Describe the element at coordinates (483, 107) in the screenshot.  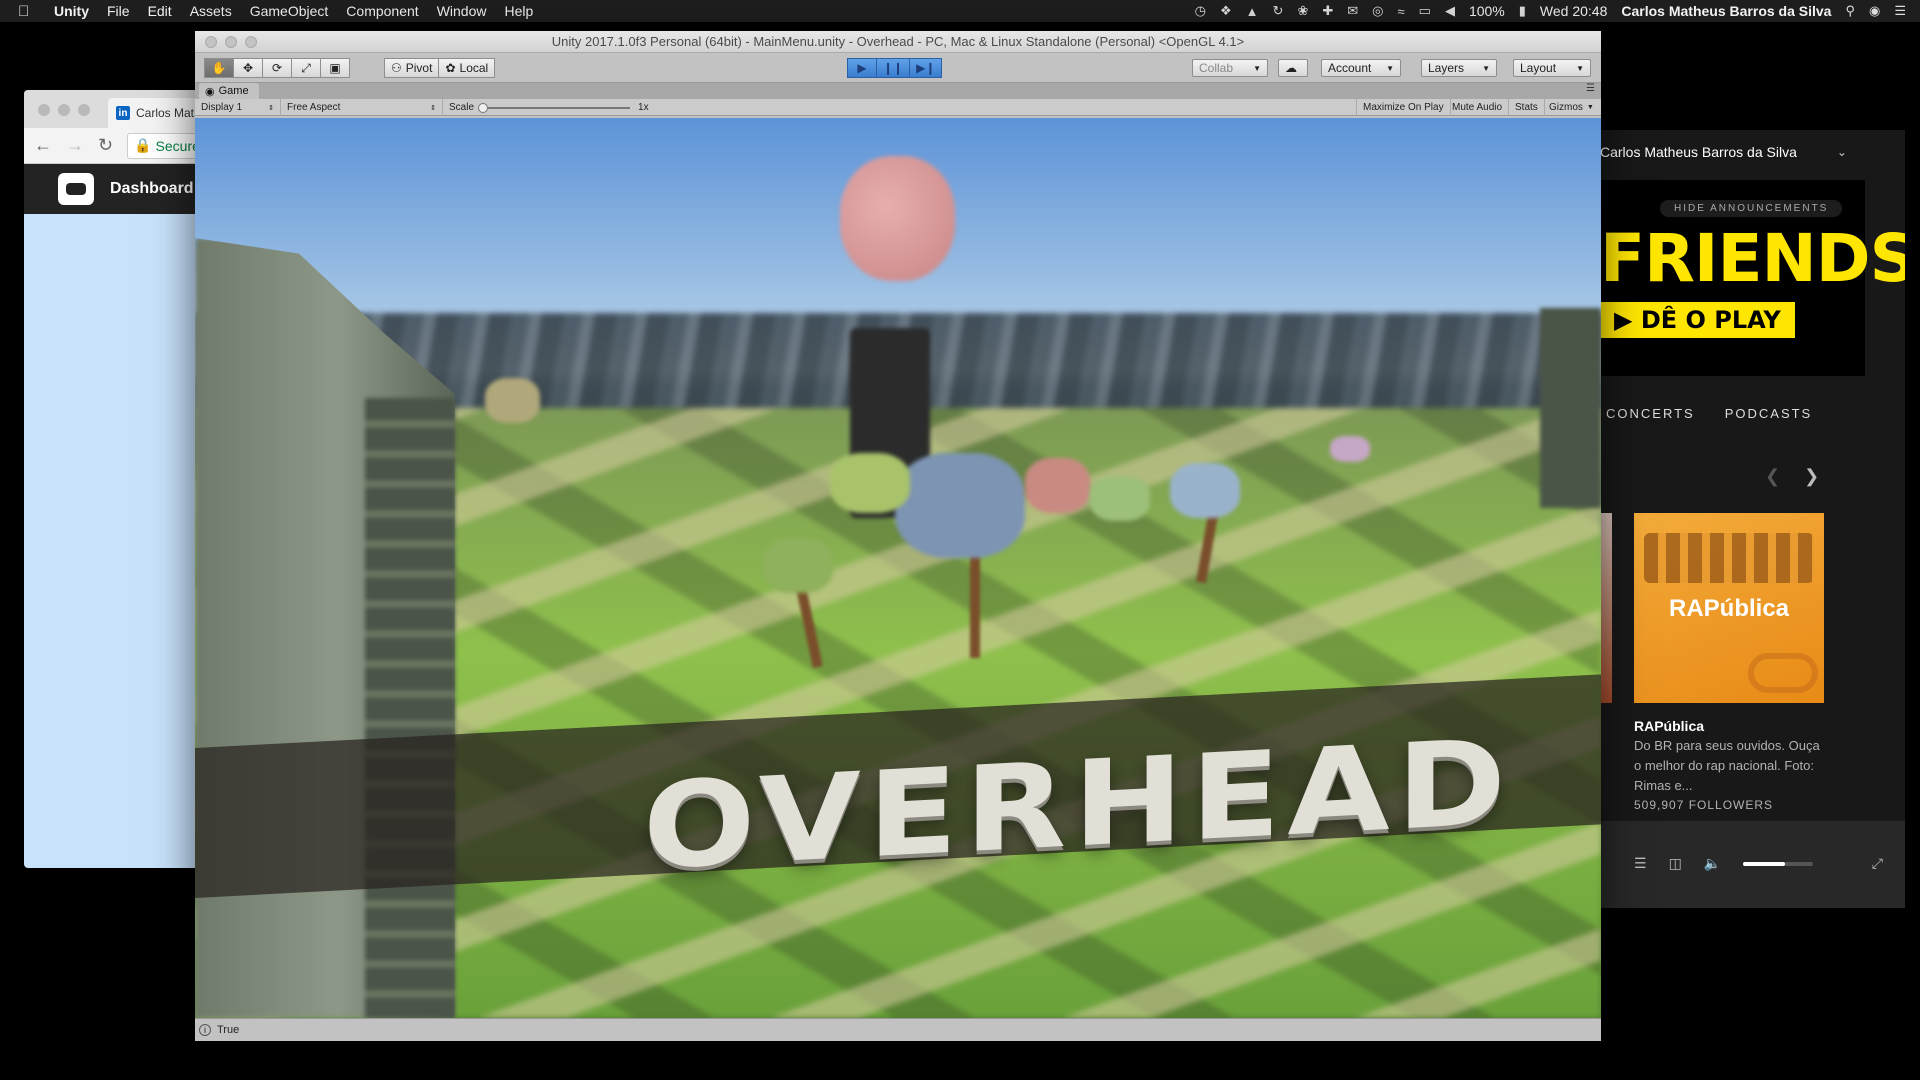
I see `scale-slider-knob` at that location.